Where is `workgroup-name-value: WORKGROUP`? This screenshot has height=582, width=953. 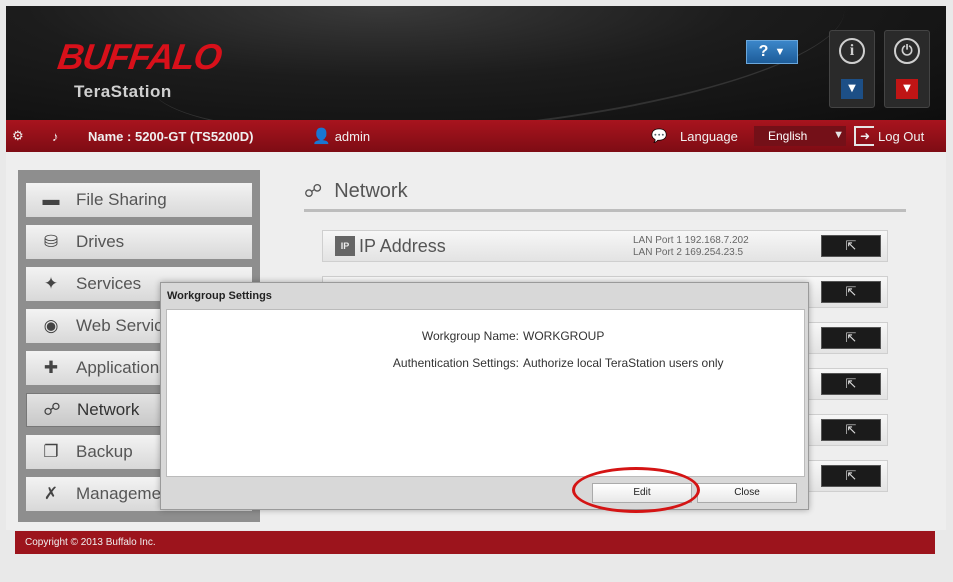
workgroup-name-value: WORKGROUP is located at coordinates (564, 336).